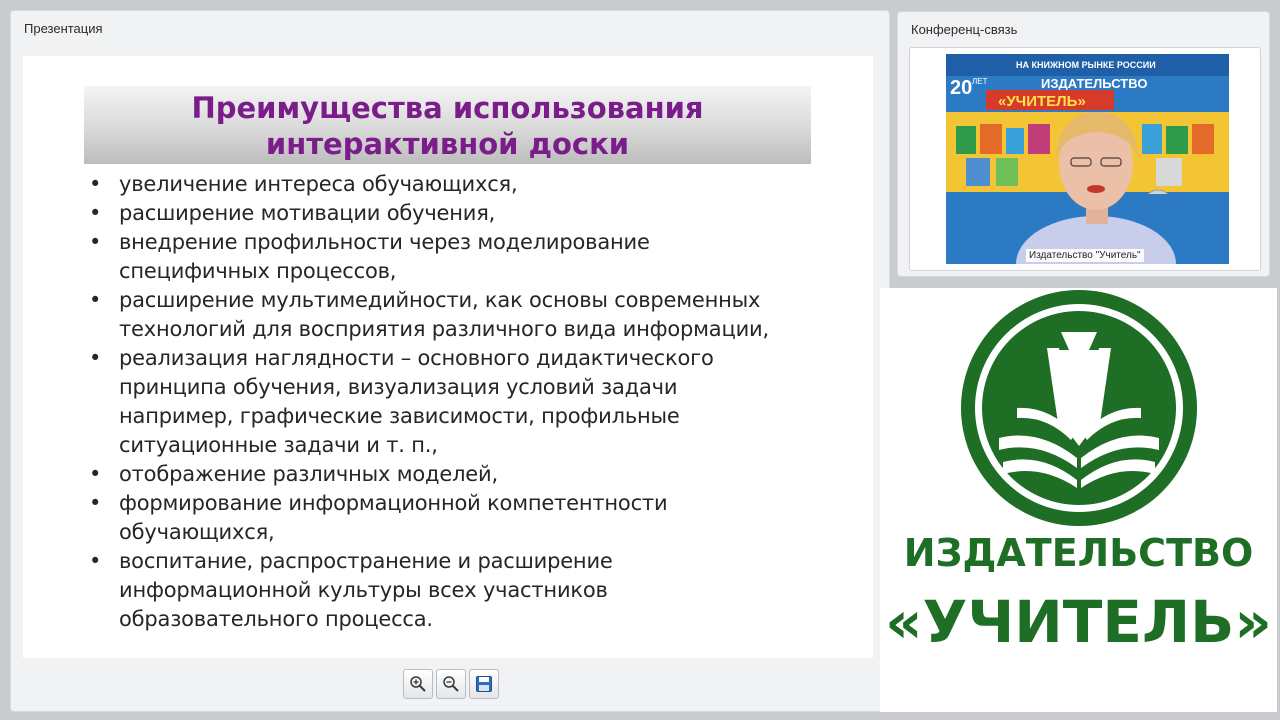 The width and height of the screenshot is (1280, 720). What do you see at coordinates (278, 445) in the screenshot?
I see `slide-bullet-line: ситуационные задачи и т. п.,` at bounding box center [278, 445].